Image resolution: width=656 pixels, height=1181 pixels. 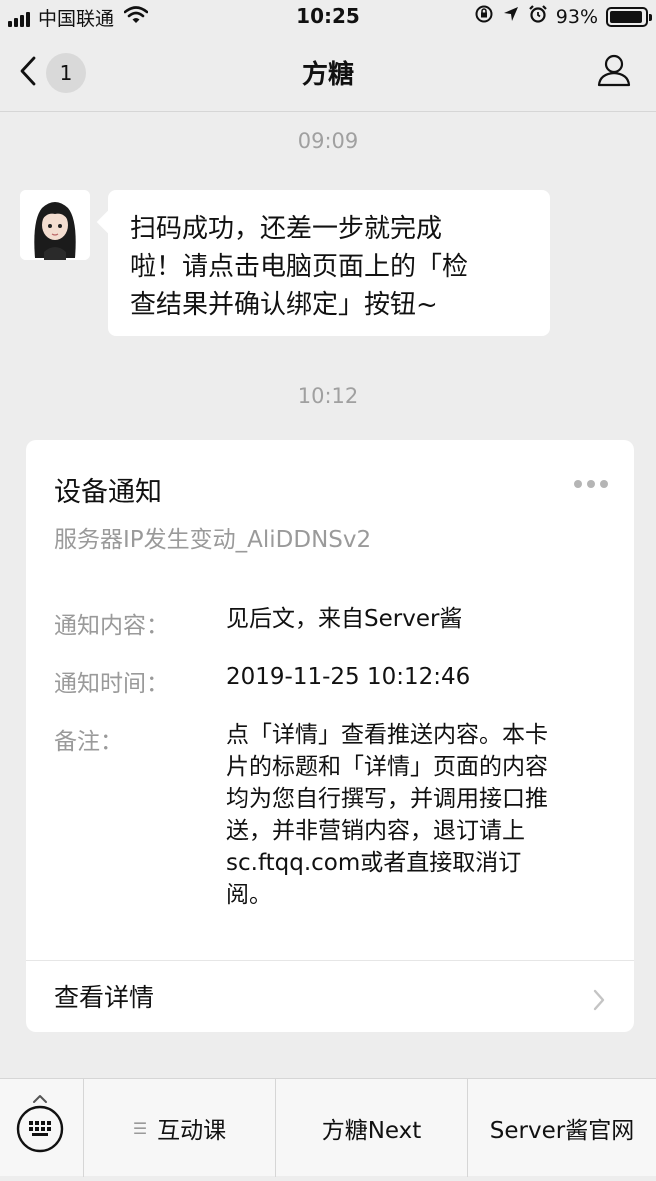 What do you see at coordinates (484, 16) in the screenshot?
I see `lock-rotation-icon` at bounding box center [484, 16].